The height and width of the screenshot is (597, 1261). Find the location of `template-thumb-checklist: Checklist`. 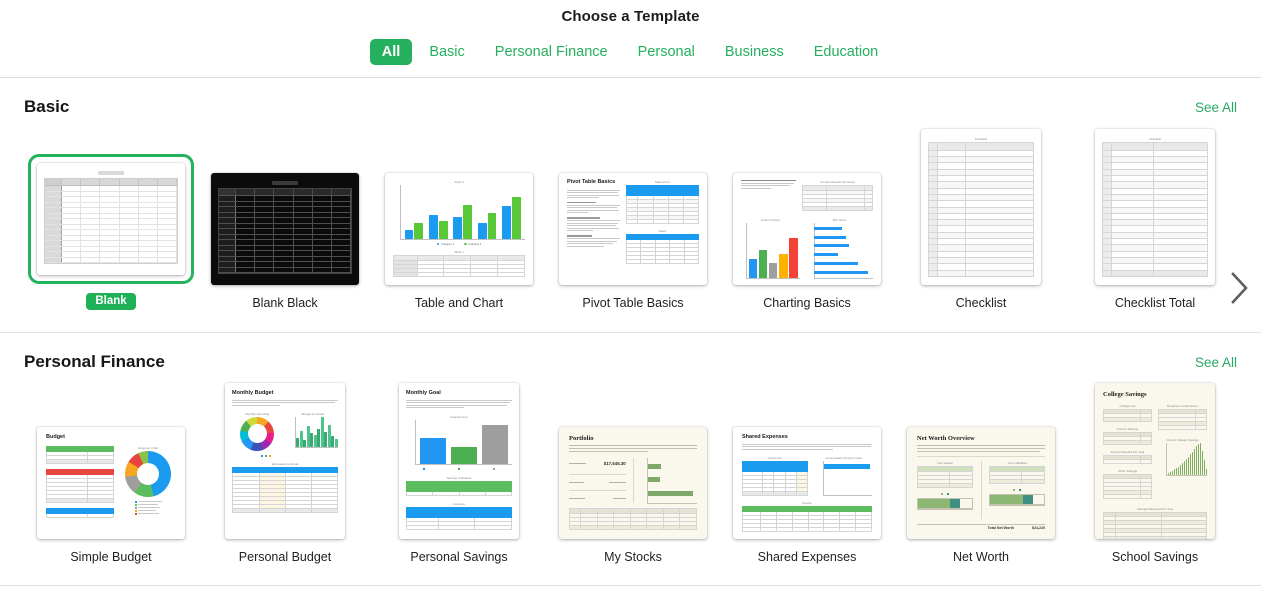

template-thumb-checklist: Checklist is located at coordinates (981, 207).